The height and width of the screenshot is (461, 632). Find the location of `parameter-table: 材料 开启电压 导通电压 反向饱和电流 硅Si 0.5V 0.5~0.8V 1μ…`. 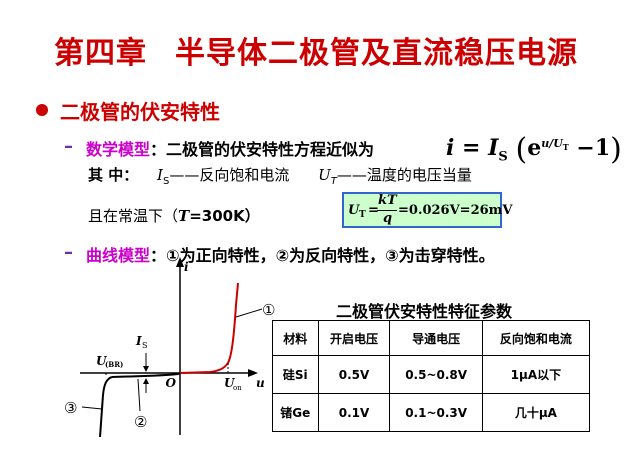

parameter-table: 材料 开启电压 导通电压 反向饱和电流 硅Si 0.5V 0.5~0.8V 1μ… is located at coordinates (431, 376).